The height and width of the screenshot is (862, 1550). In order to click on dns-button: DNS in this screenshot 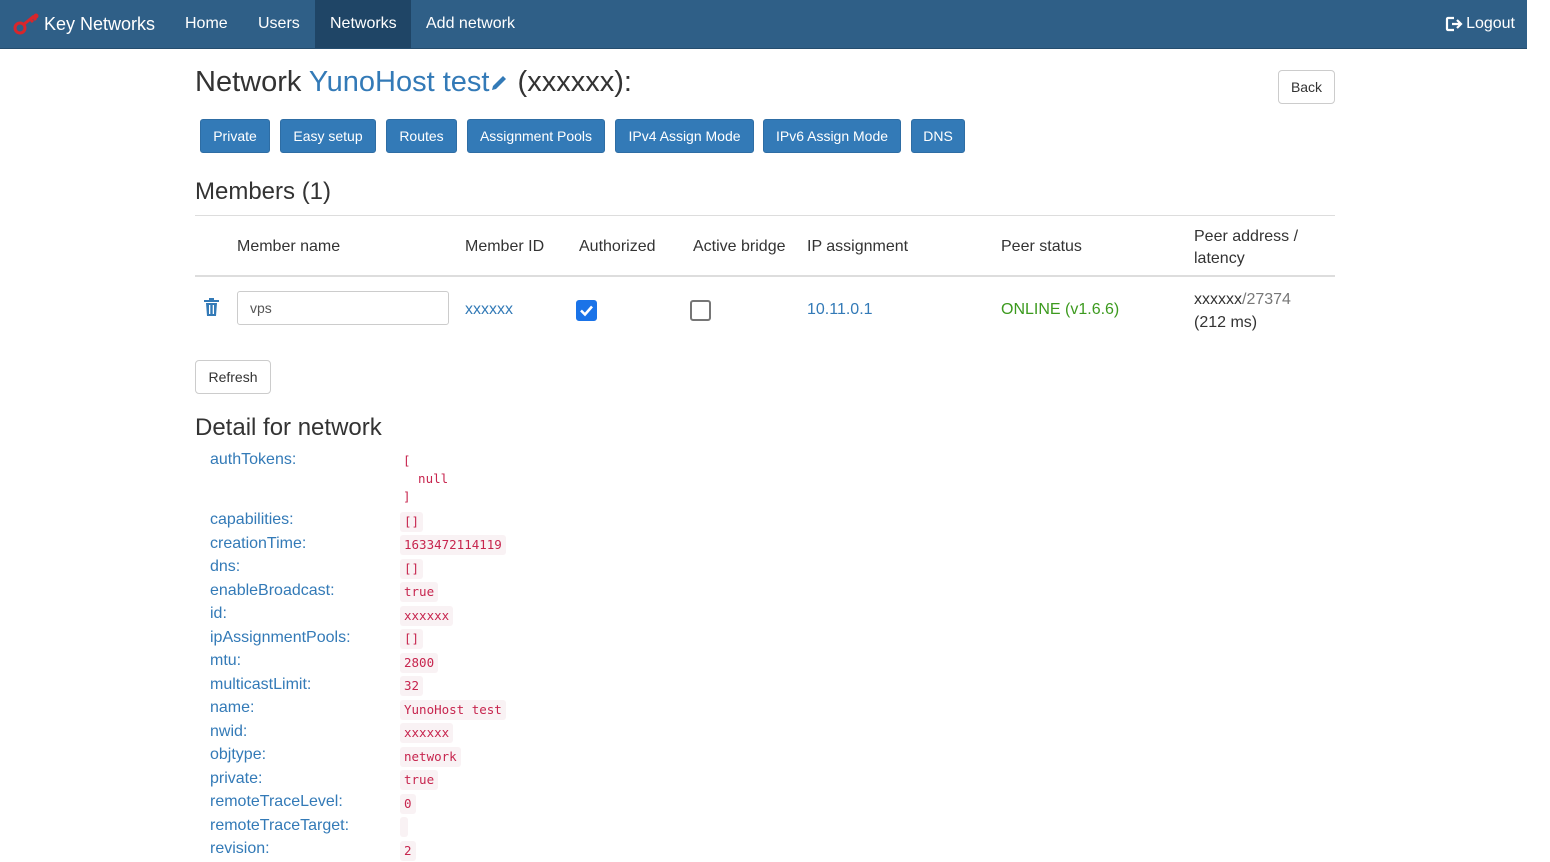, I will do `click(938, 136)`.